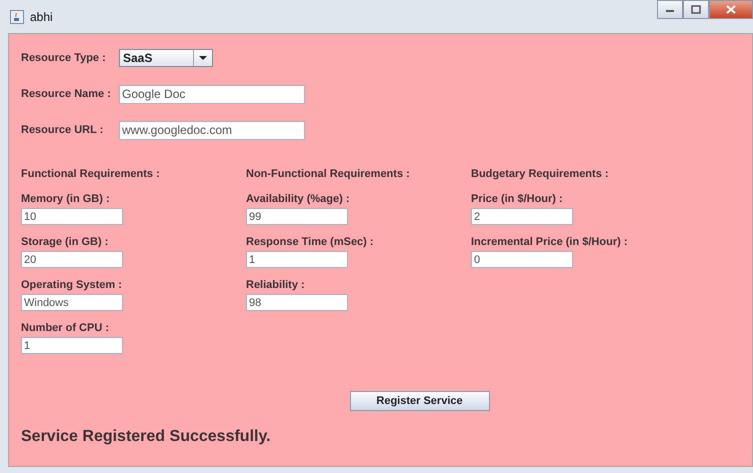 This screenshot has height=473, width=753. Describe the element at coordinates (212, 94) in the screenshot. I see `input-field: Google Doc` at that location.